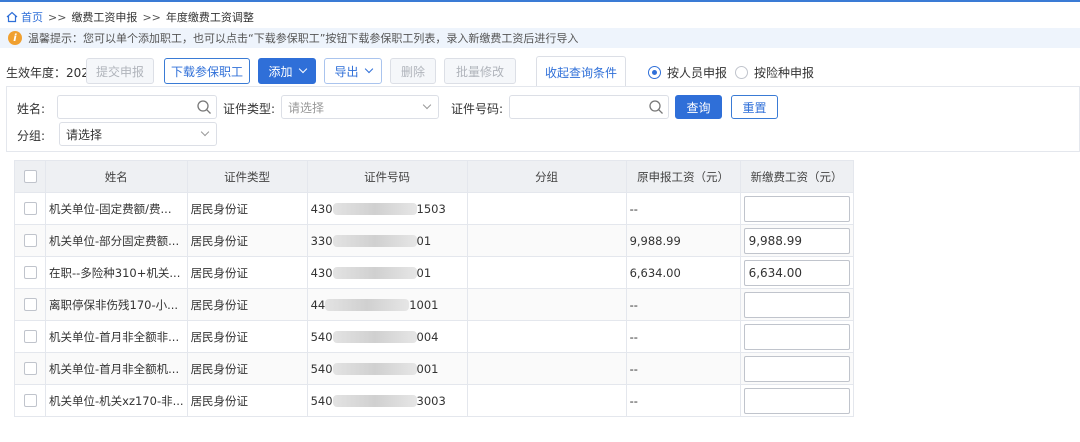  I want to click on radio-by-person: 按人员申报, so click(687, 72).